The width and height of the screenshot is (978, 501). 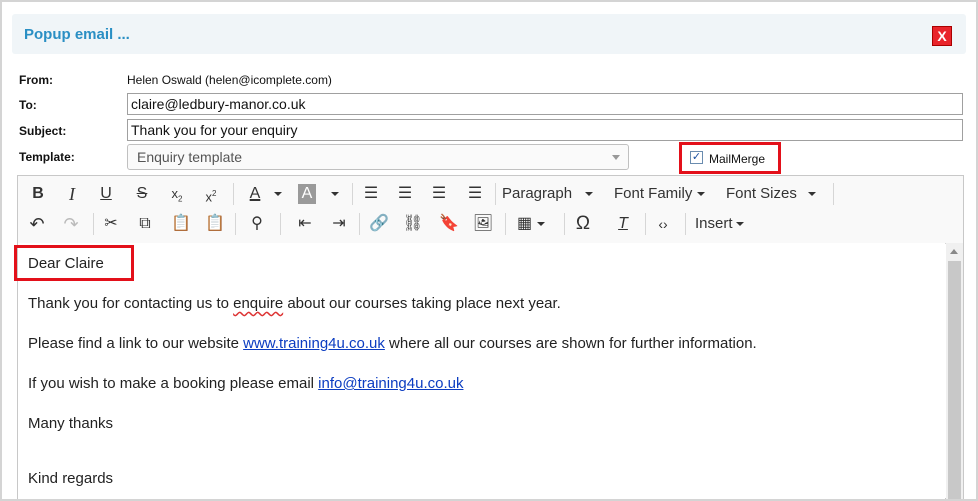 I want to click on greeting-highlight, so click(x=74, y=263).